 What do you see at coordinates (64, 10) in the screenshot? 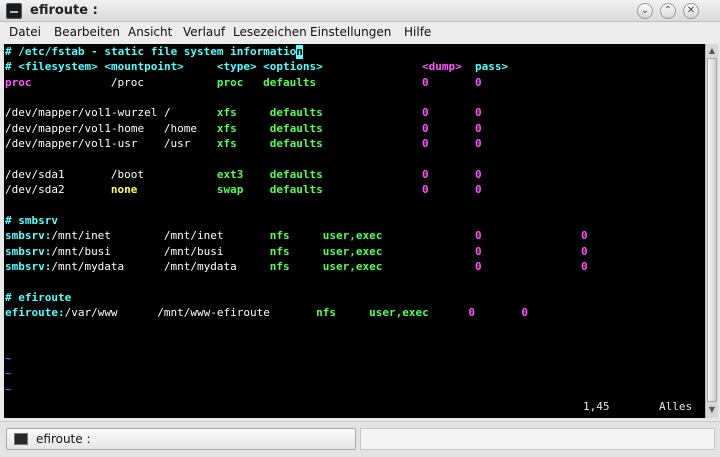
I see `window-title: efiroute :` at bounding box center [64, 10].